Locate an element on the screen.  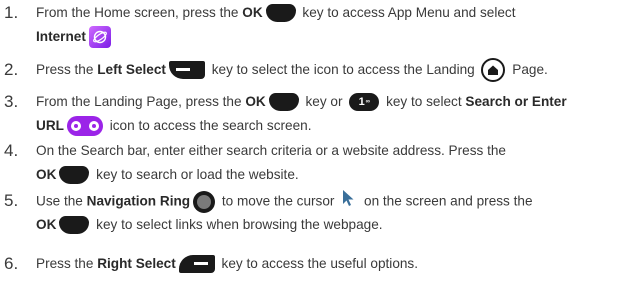
text-segment: Use the is located at coordinates (61, 201).